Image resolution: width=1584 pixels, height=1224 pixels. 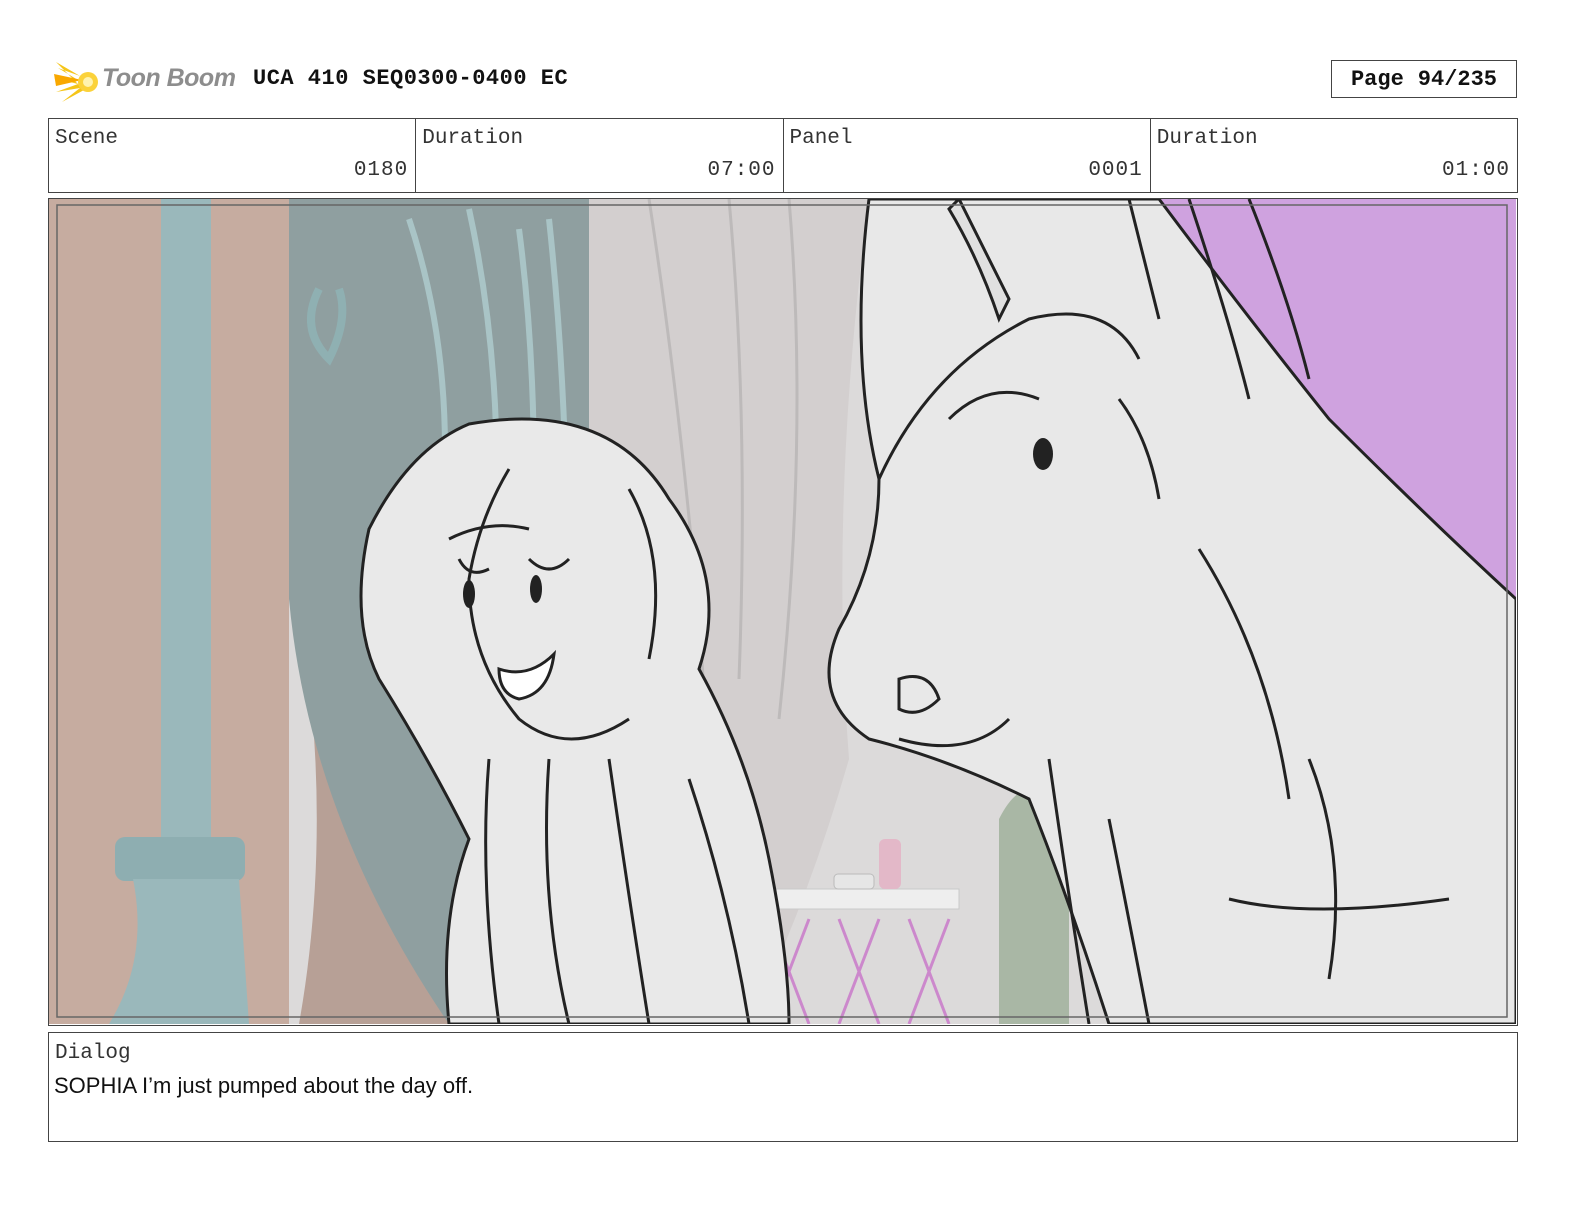 I want to click on panel-duration-cell: Duration 01:00, so click(x=1334, y=155).